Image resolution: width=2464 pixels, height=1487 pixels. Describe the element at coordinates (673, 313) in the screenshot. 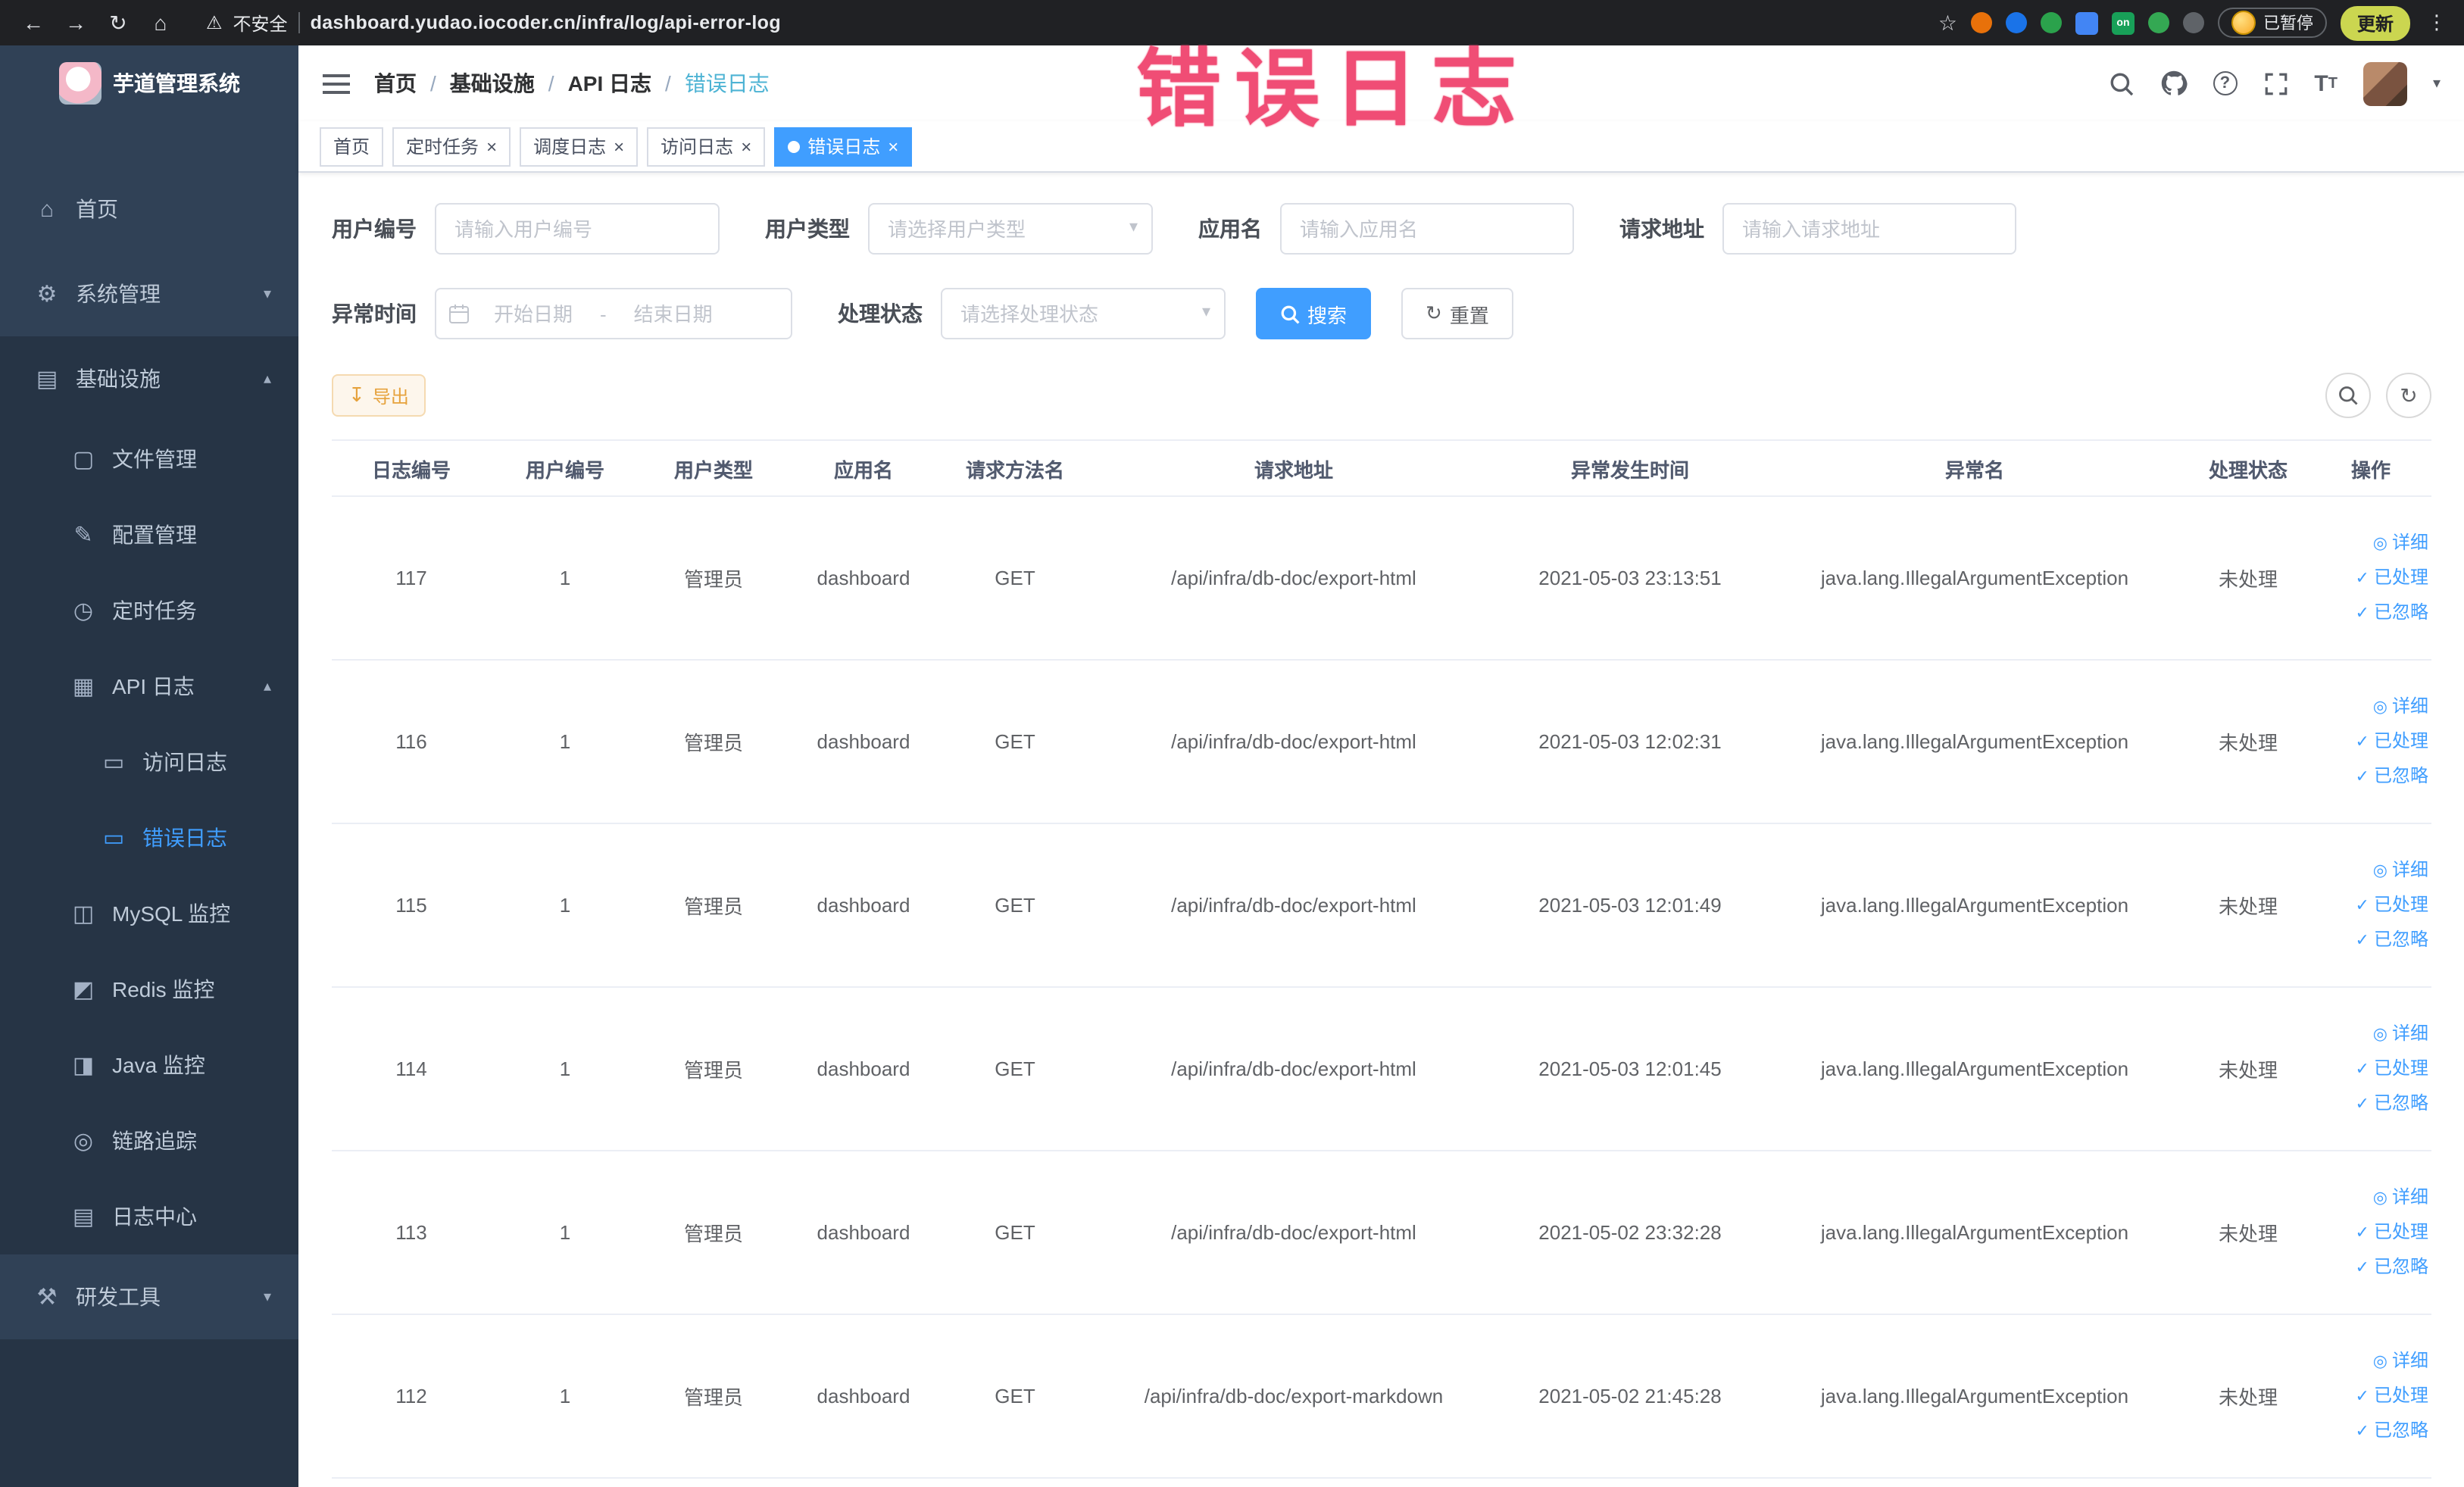

I see `end-date-input` at that location.